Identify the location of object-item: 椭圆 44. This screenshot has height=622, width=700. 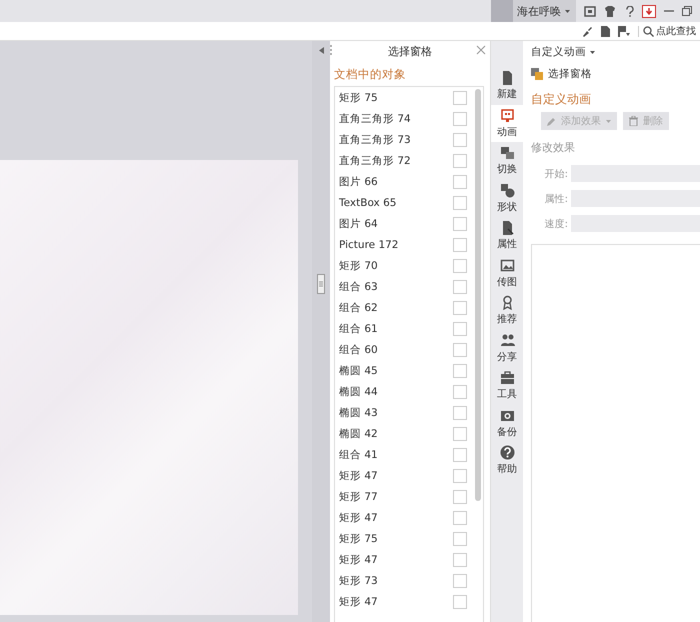
(358, 391).